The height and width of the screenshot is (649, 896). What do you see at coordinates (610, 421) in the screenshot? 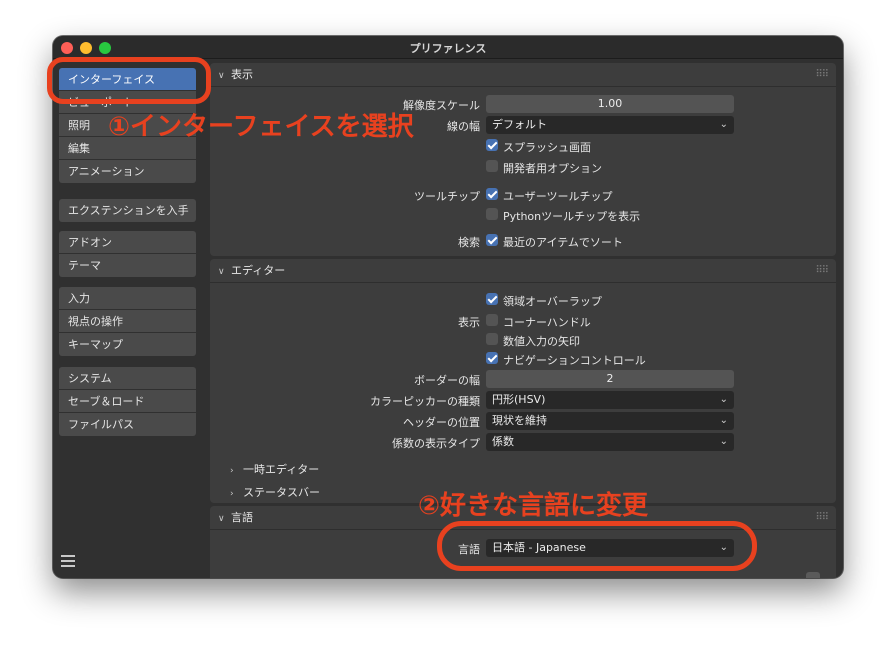
I see `header-position-select: 現状を維持 ⌄` at bounding box center [610, 421].